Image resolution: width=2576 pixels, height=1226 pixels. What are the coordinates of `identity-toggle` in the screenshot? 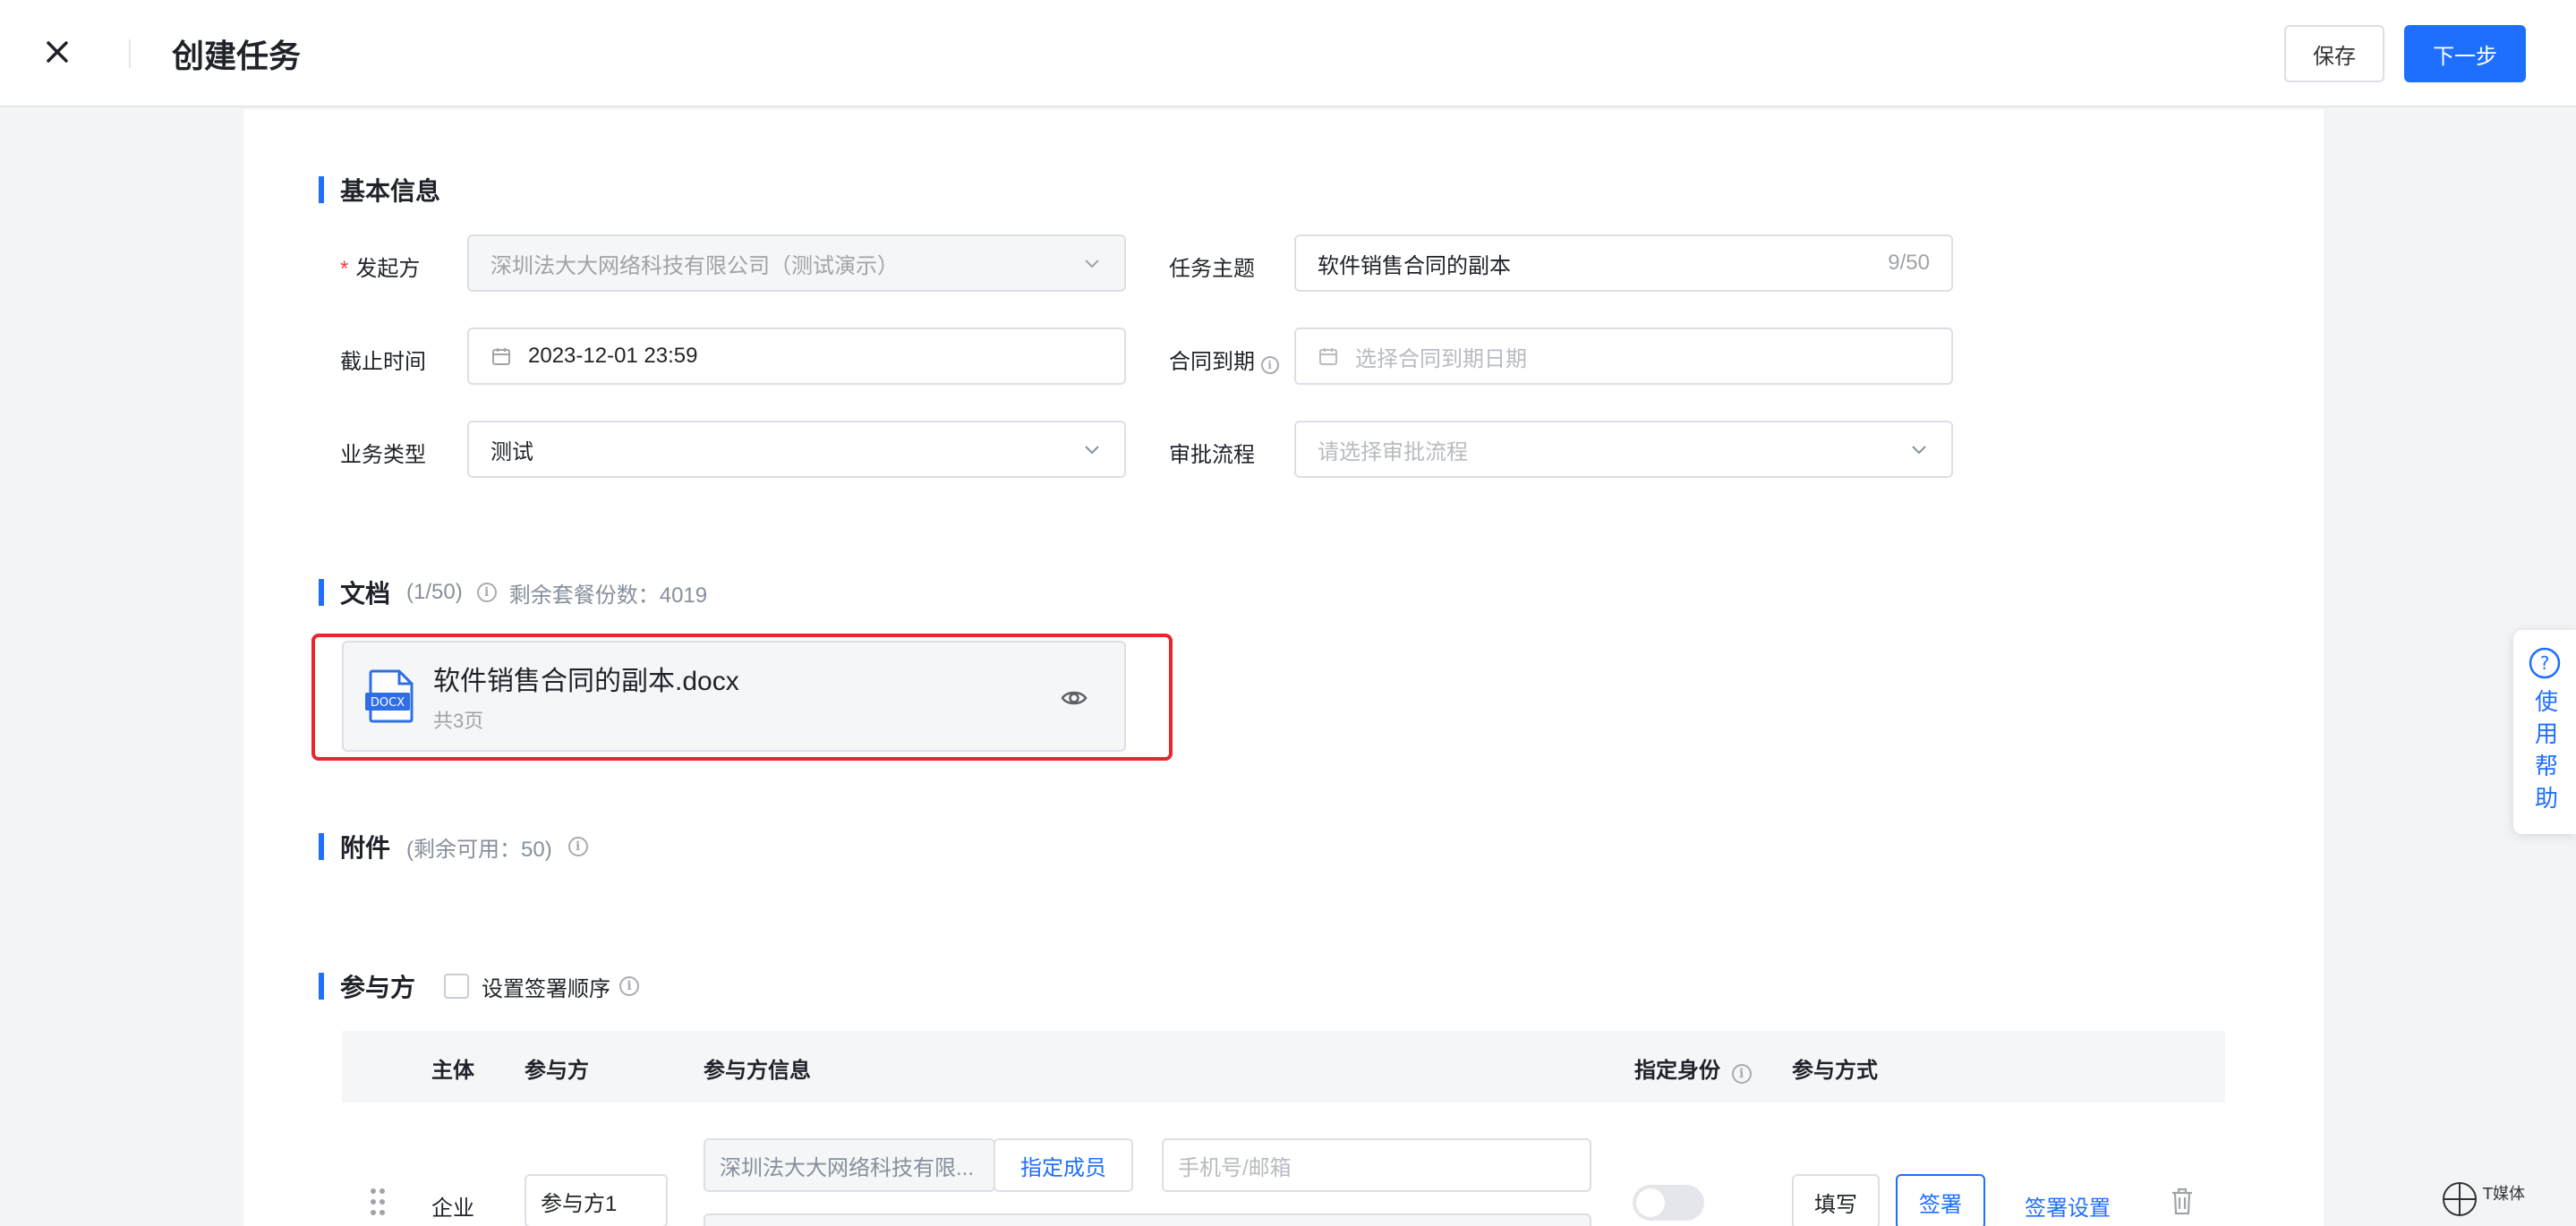 It's located at (1668, 1203).